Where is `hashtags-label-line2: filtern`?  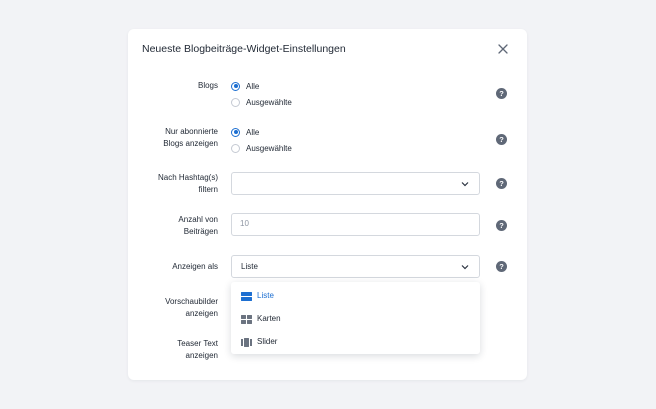 hashtags-label-line2: filtern is located at coordinates (208, 189).